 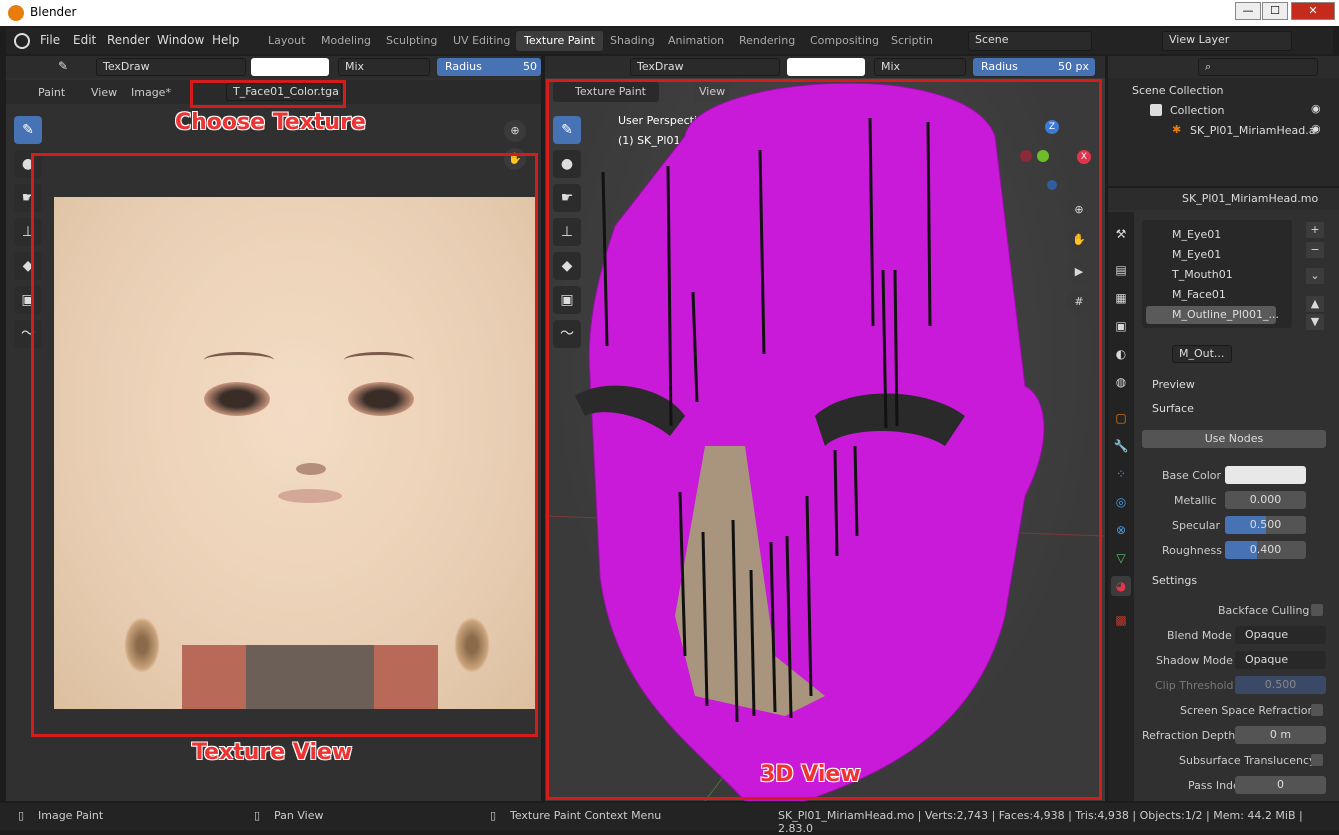 What do you see at coordinates (346, 41) in the screenshot?
I see `tab-modeling: Modeling` at bounding box center [346, 41].